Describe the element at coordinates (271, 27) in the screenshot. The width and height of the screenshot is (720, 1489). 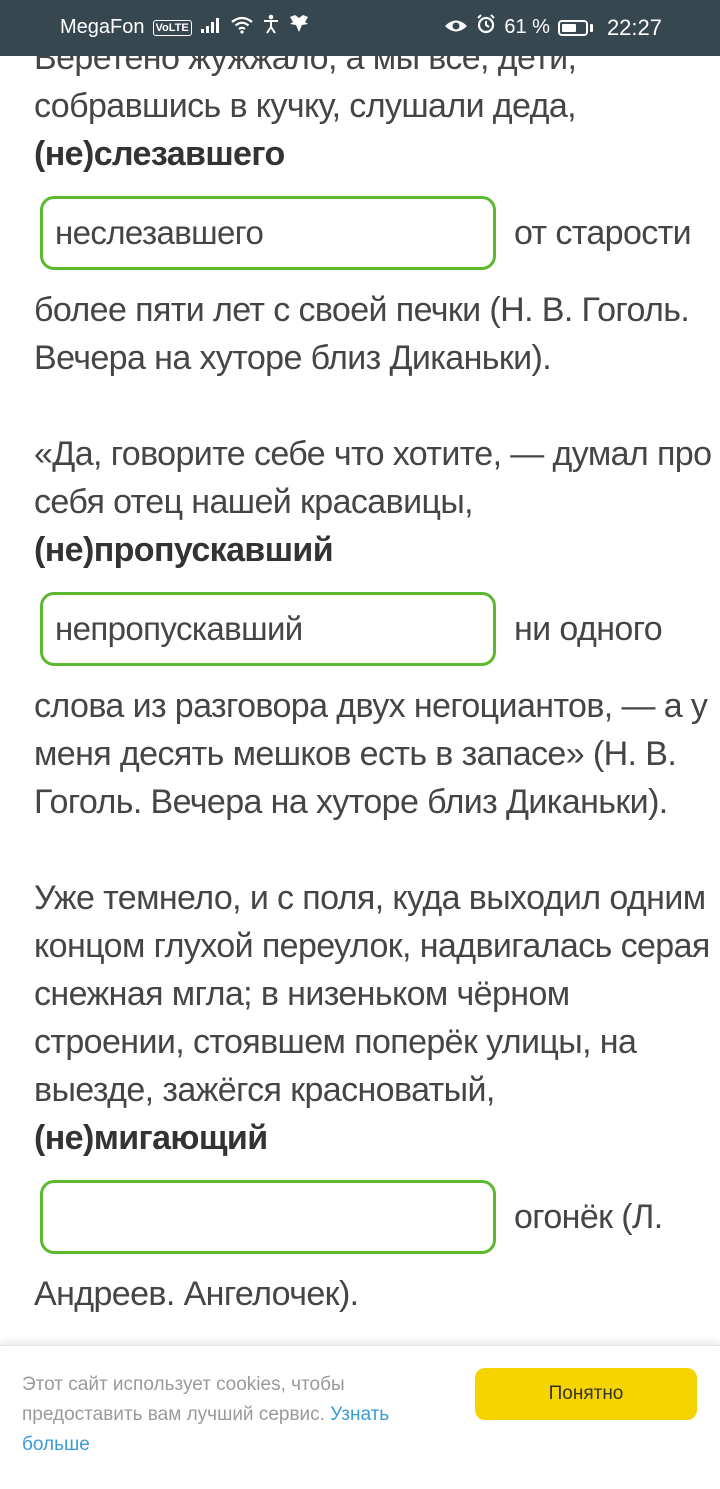
I see `accessibility-icon` at that location.